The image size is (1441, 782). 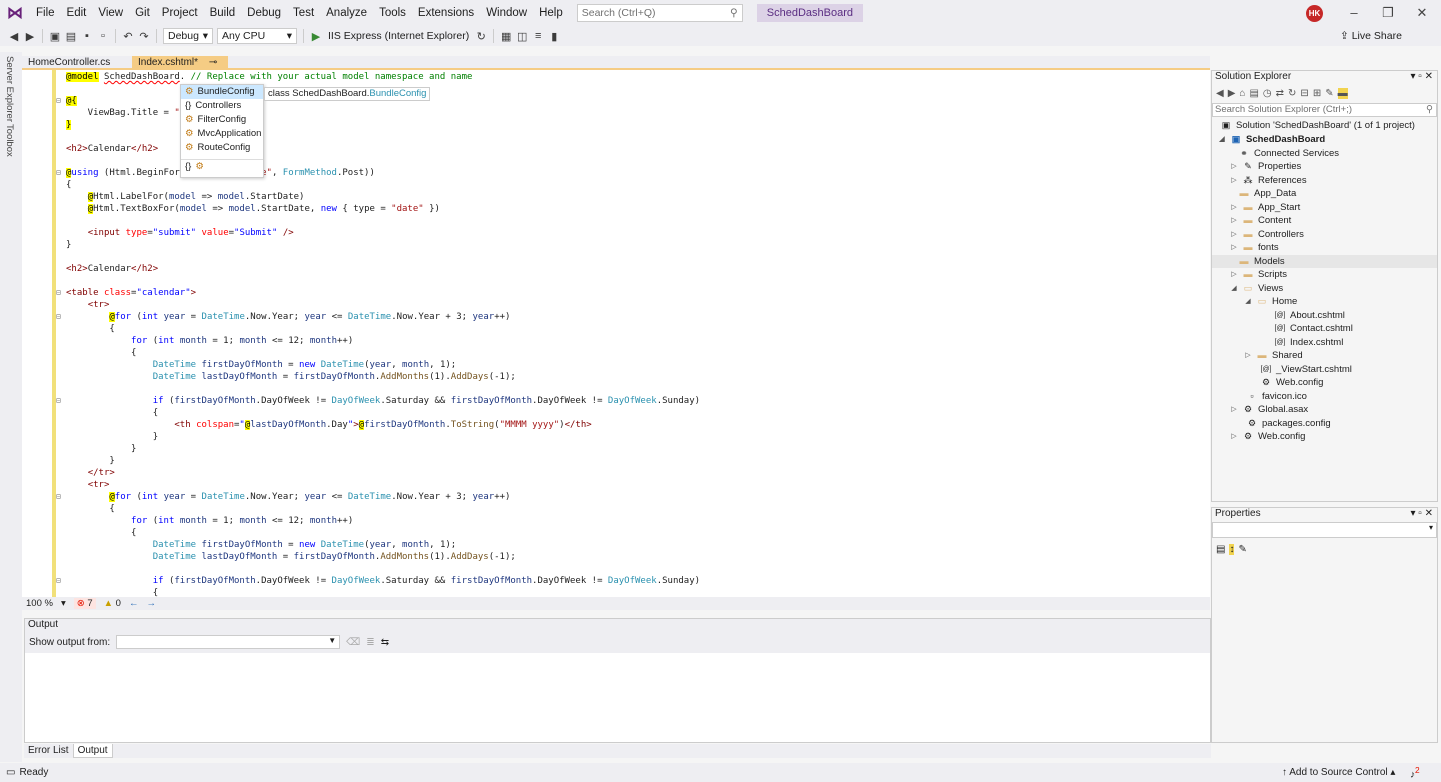 What do you see at coordinates (1271, 139) in the screenshot?
I see `tree-project: ◢ ▣ SchedDashBoard` at bounding box center [1271, 139].